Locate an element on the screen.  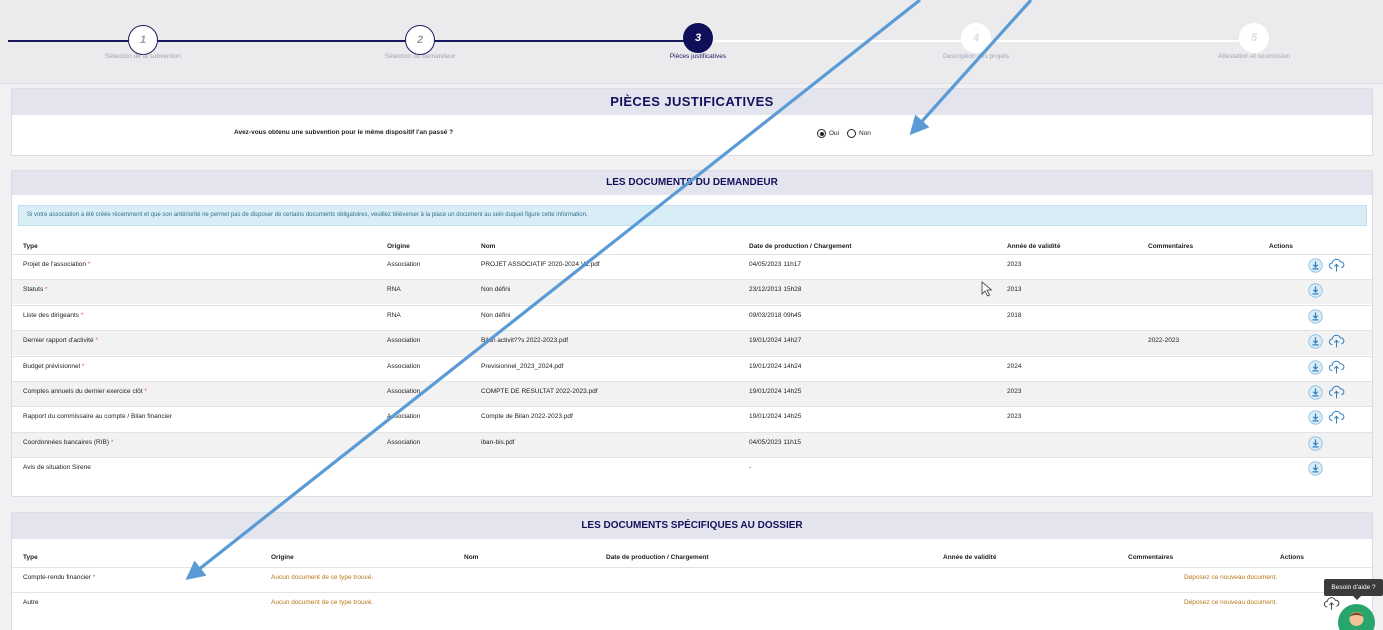
row-type: Dernier rapport d'activité * is located at coordinates (60, 340).